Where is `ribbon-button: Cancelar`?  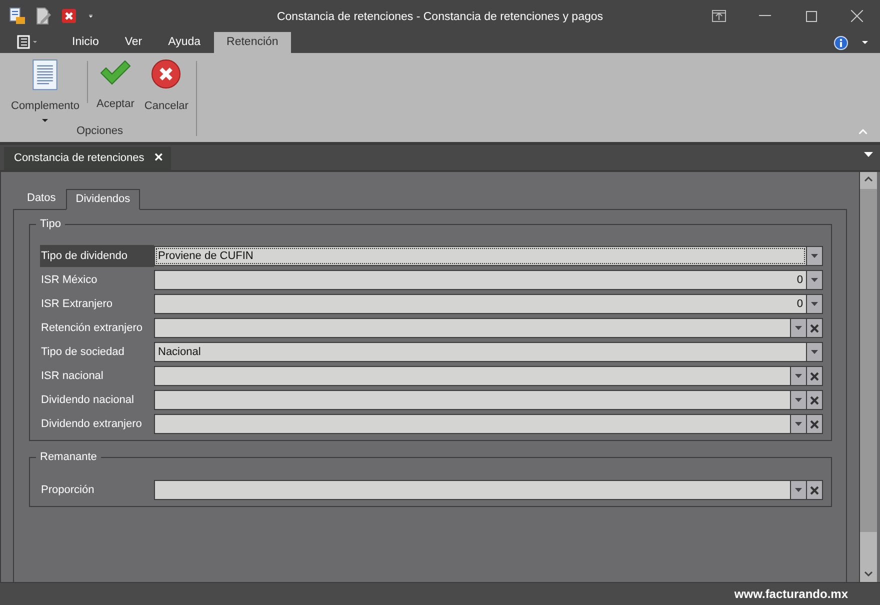
ribbon-button: Cancelar is located at coordinates (166, 88).